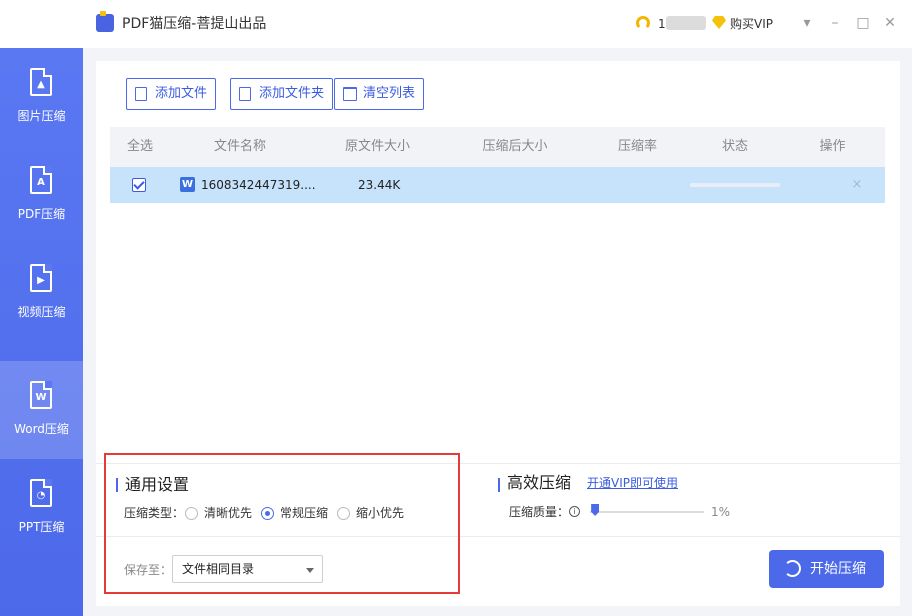  What do you see at coordinates (863, 23) in the screenshot?
I see `maximize-button: □` at bounding box center [863, 23].